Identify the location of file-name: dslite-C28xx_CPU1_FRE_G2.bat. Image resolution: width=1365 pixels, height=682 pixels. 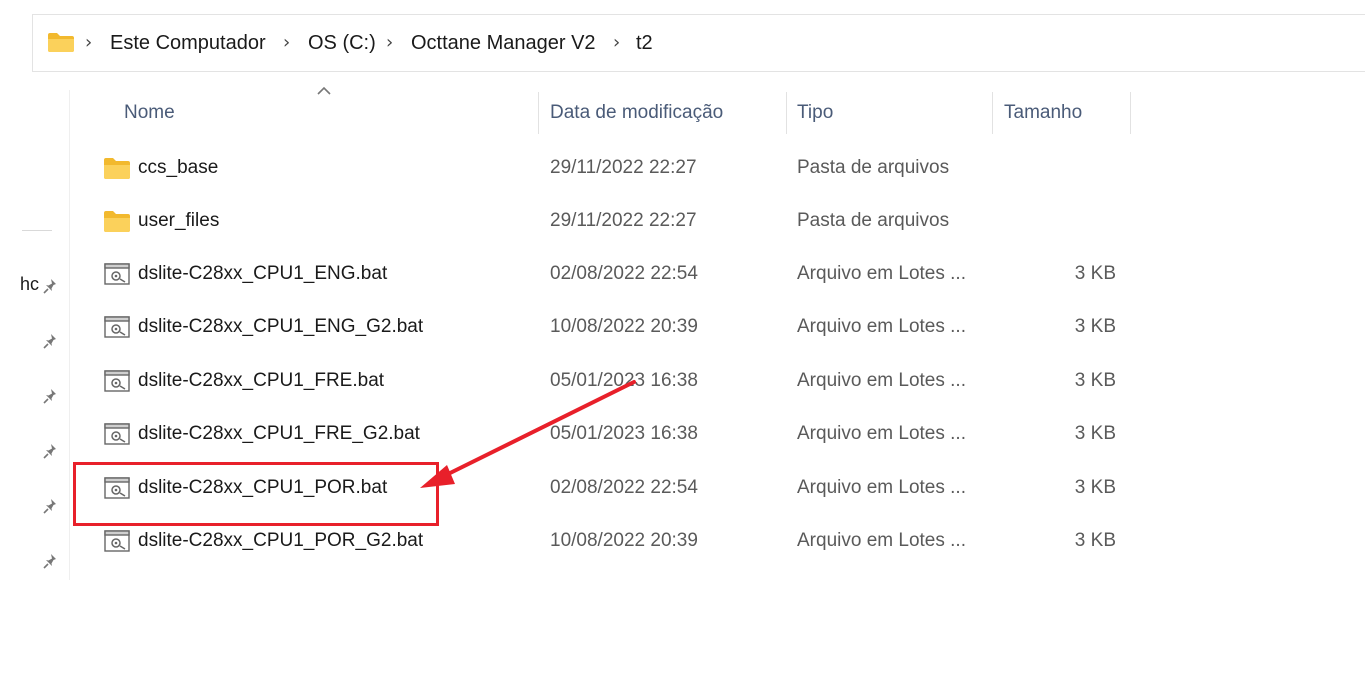
(279, 434).